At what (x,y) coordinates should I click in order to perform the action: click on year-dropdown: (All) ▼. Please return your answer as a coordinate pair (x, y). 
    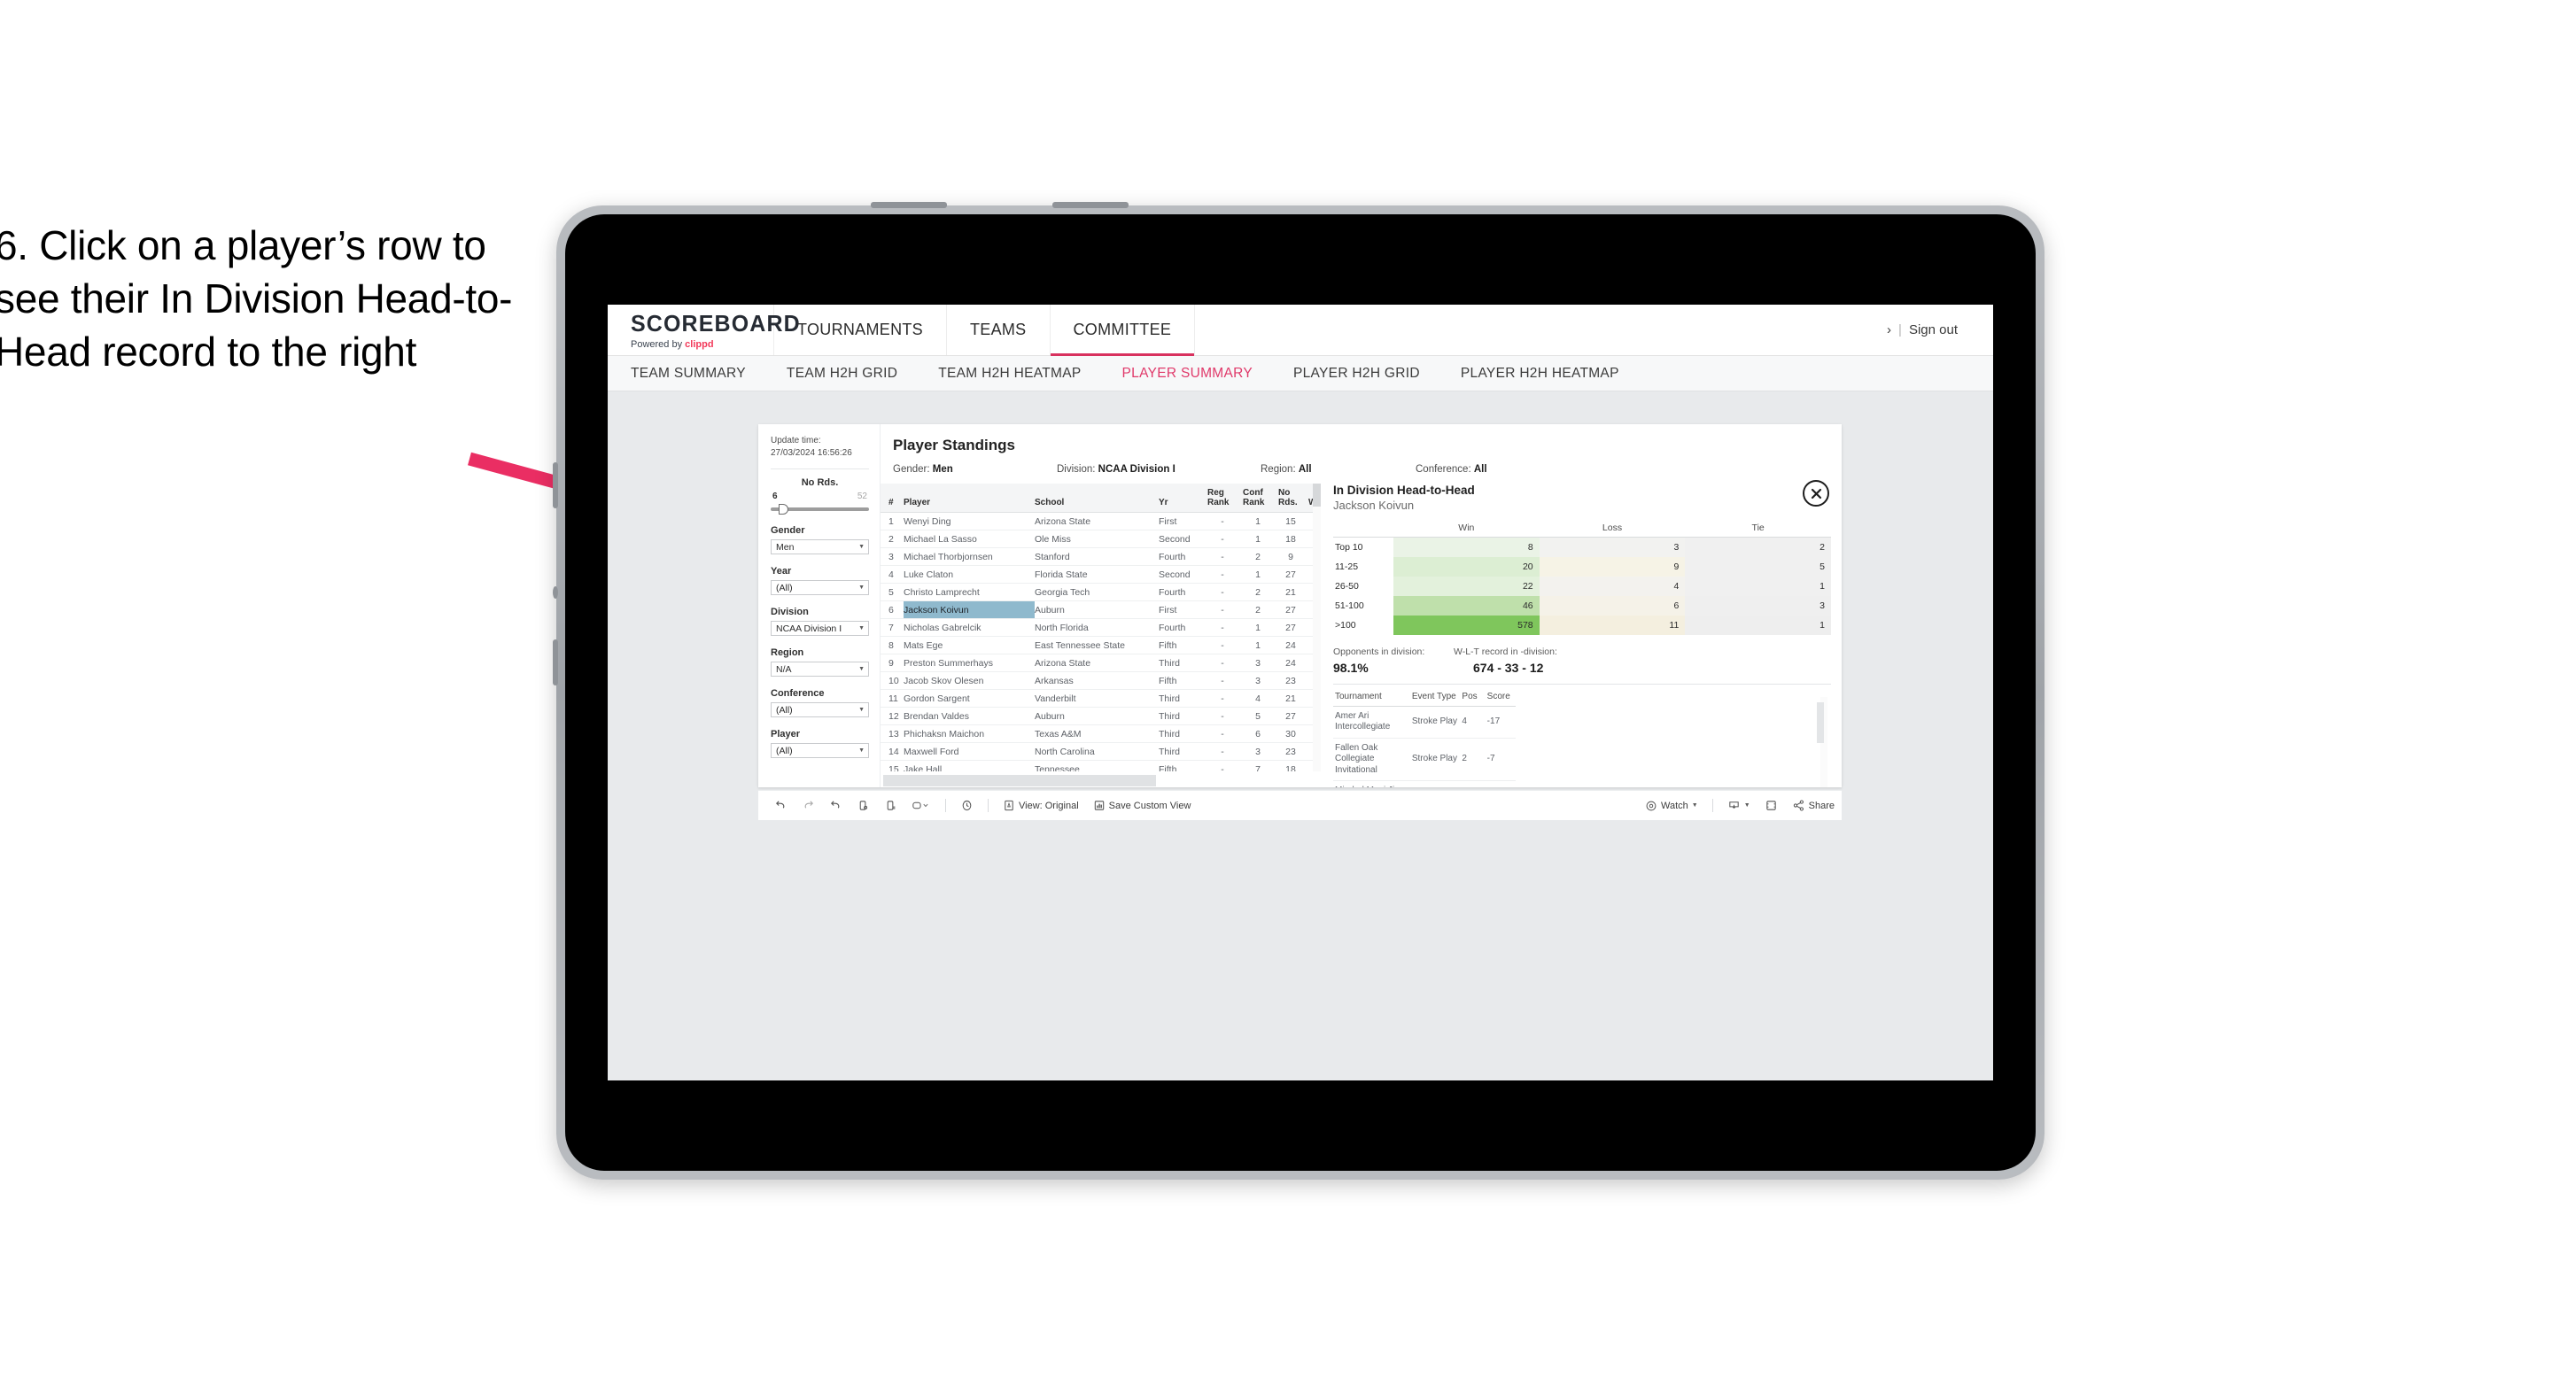
    Looking at the image, I should click on (820, 587).